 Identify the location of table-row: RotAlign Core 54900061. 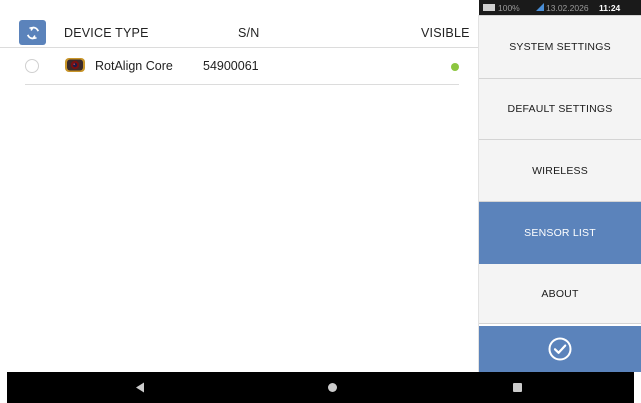
(239, 66).